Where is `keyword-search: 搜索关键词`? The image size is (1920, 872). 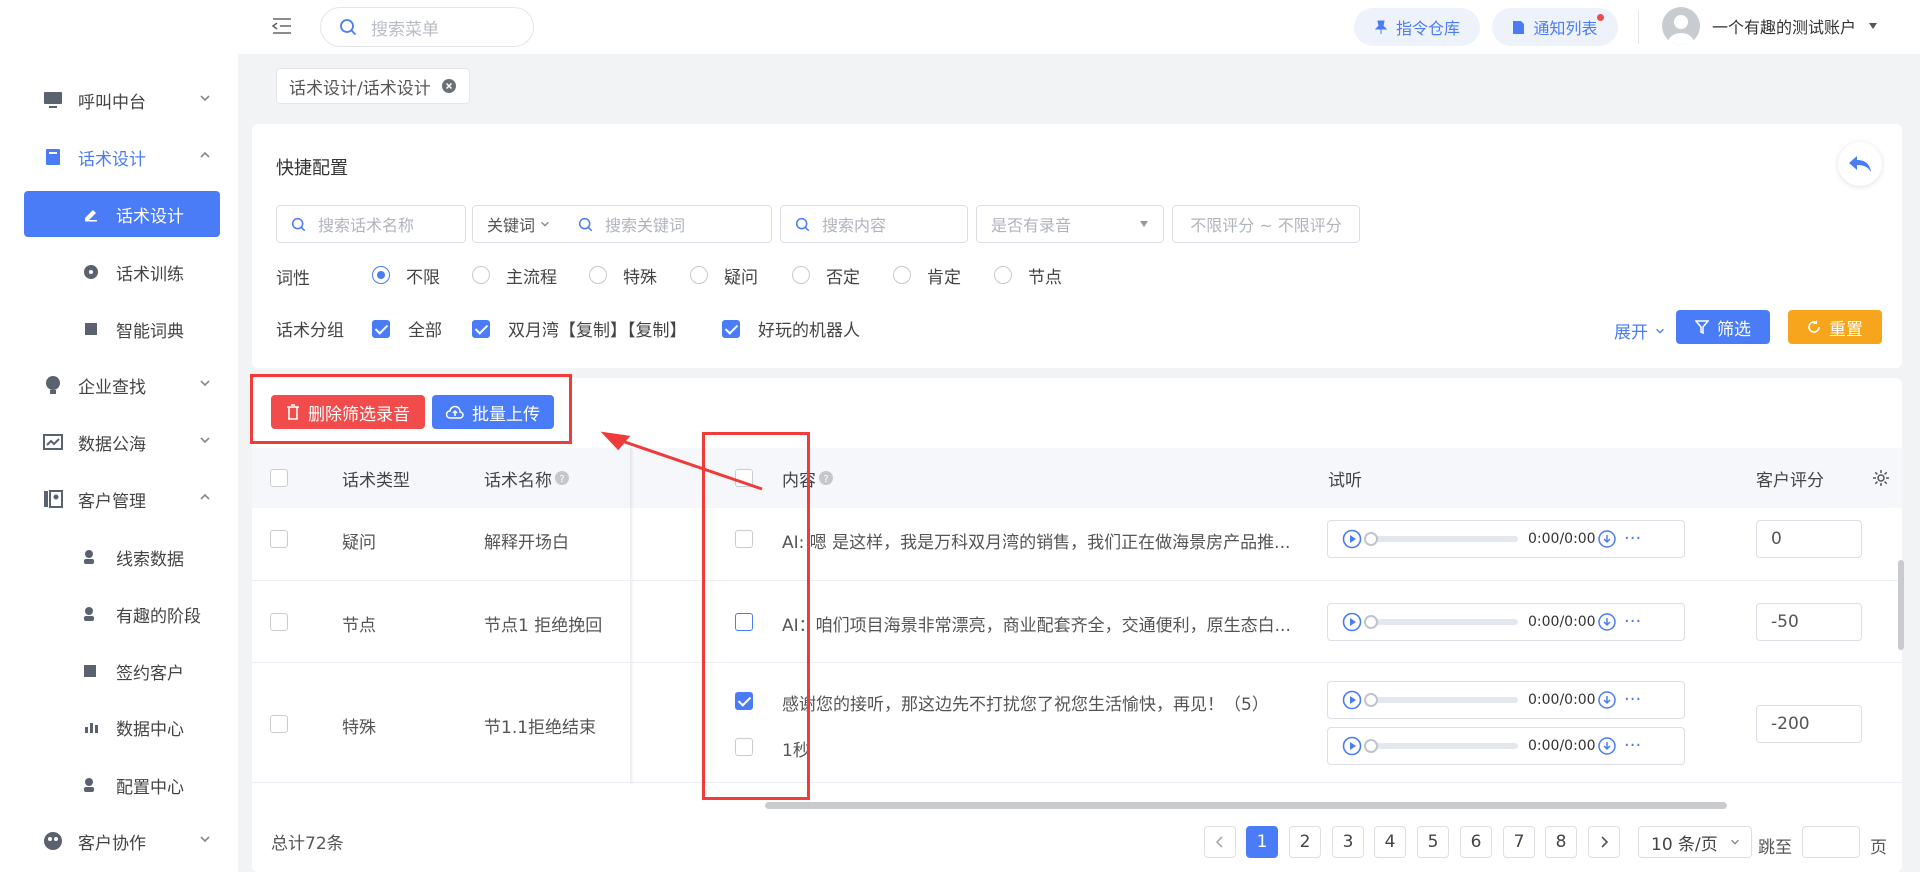 keyword-search: 搜索关键词 is located at coordinates (668, 224).